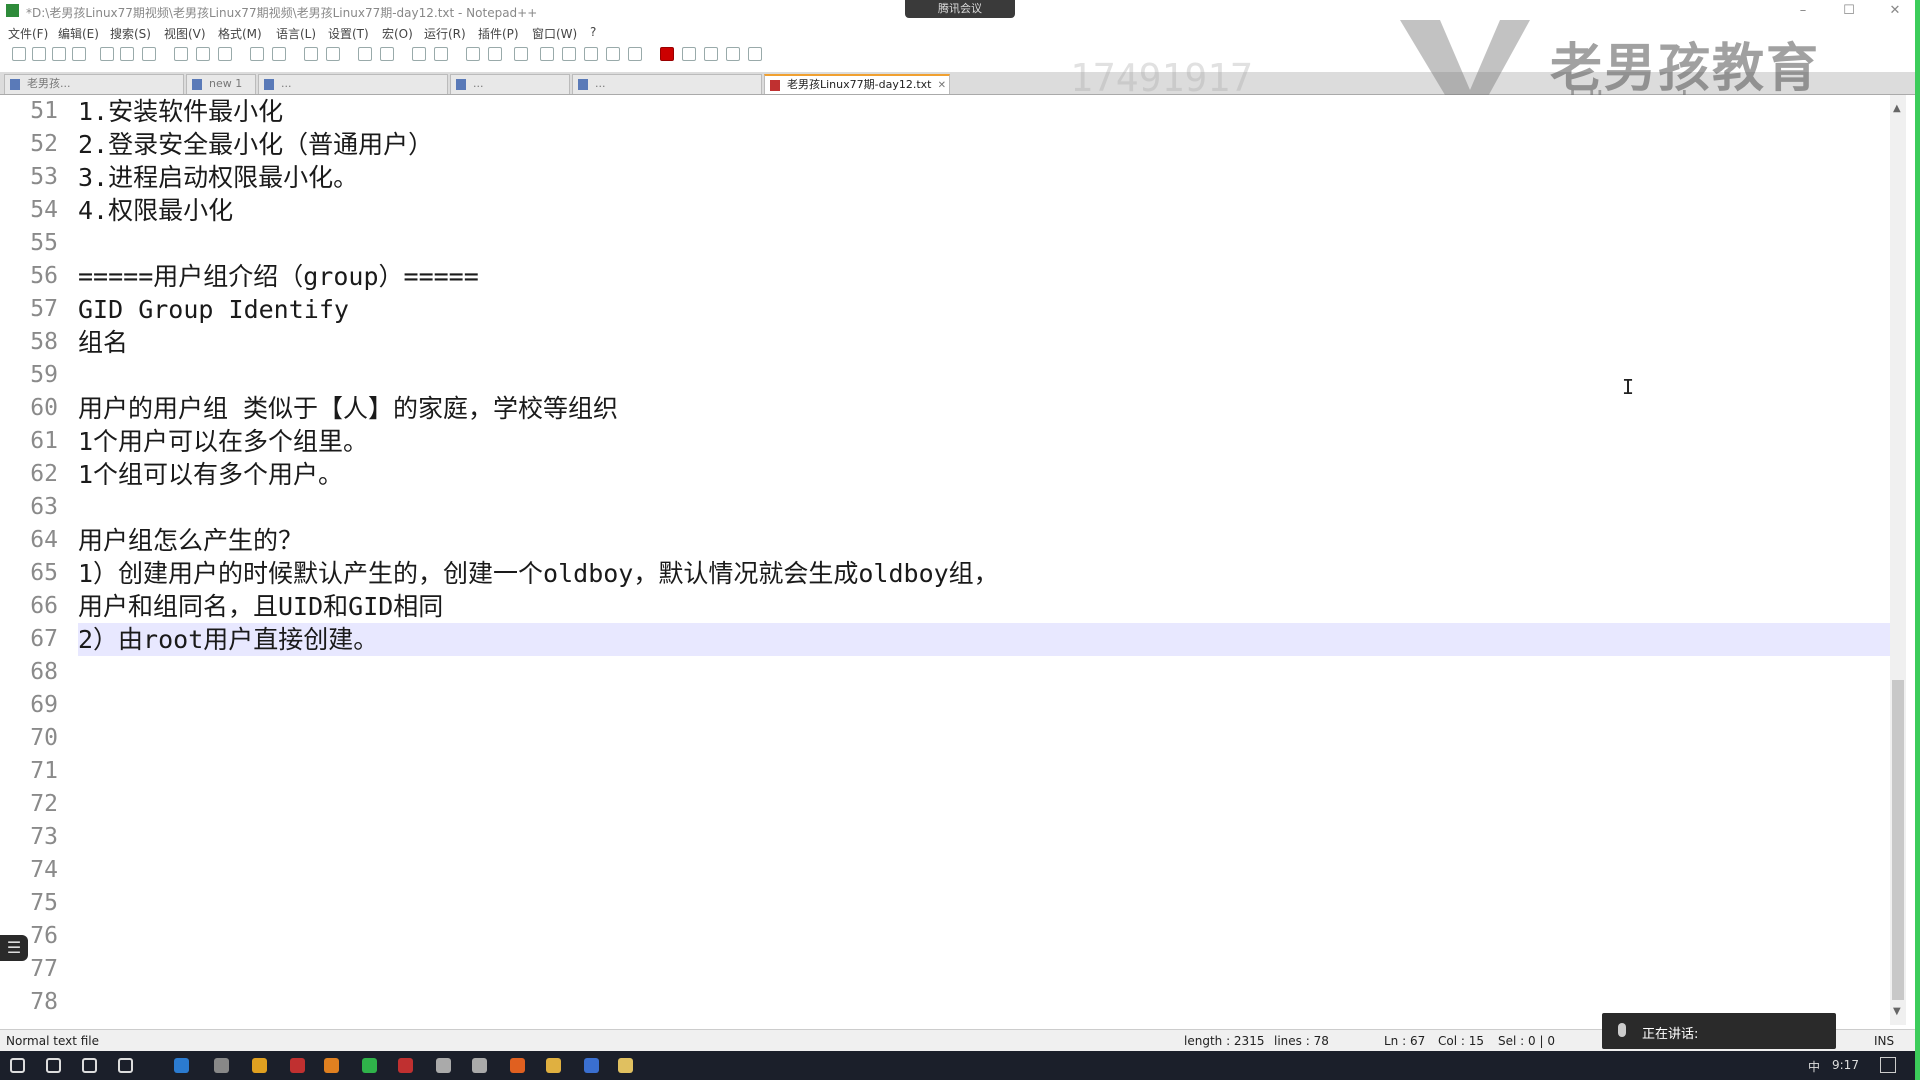 Image resolution: width=1920 pixels, height=1080 pixels. I want to click on tab-close-icon: ✕, so click(942, 85).